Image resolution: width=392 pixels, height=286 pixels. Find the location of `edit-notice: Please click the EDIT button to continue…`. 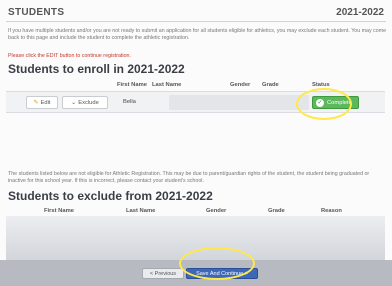

edit-notice: Please click the EDIT button to continue… is located at coordinates (69, 56).